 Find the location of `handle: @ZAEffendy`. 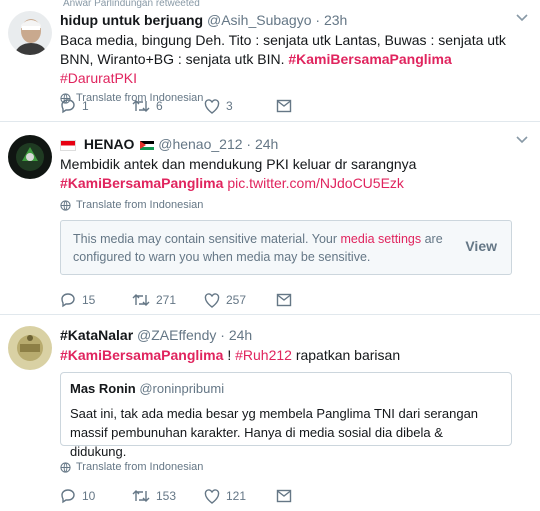

handle: @ZAEffendy is located at coordinates (176, 335).